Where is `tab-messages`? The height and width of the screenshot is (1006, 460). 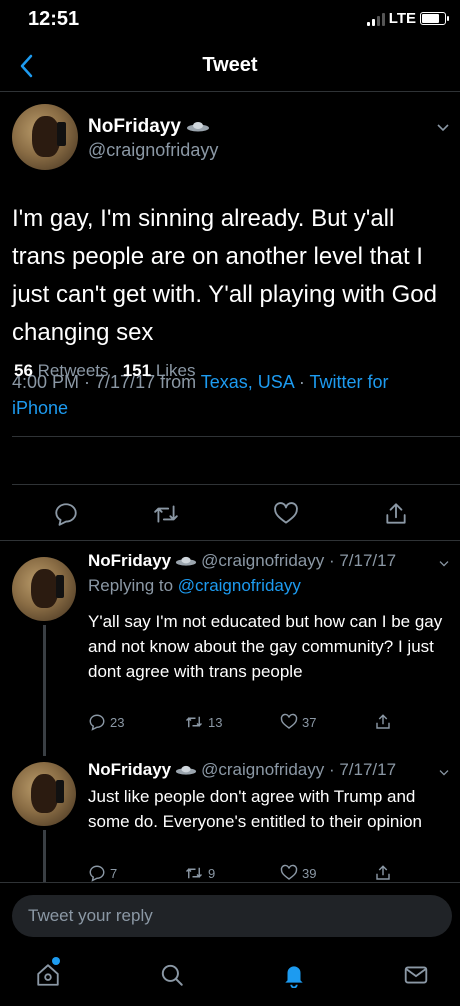 tab-messages is located at coordinates (416, 975).